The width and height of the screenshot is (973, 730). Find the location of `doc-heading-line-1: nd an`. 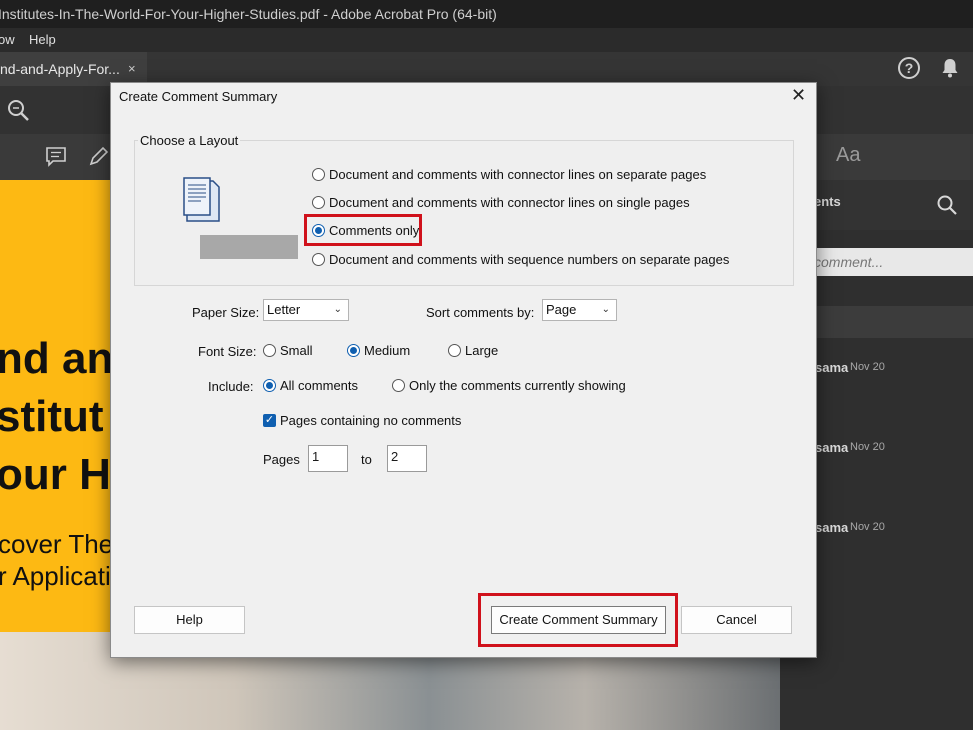

doc-heading-line-1: nd an is located at coordinates (57, 358).